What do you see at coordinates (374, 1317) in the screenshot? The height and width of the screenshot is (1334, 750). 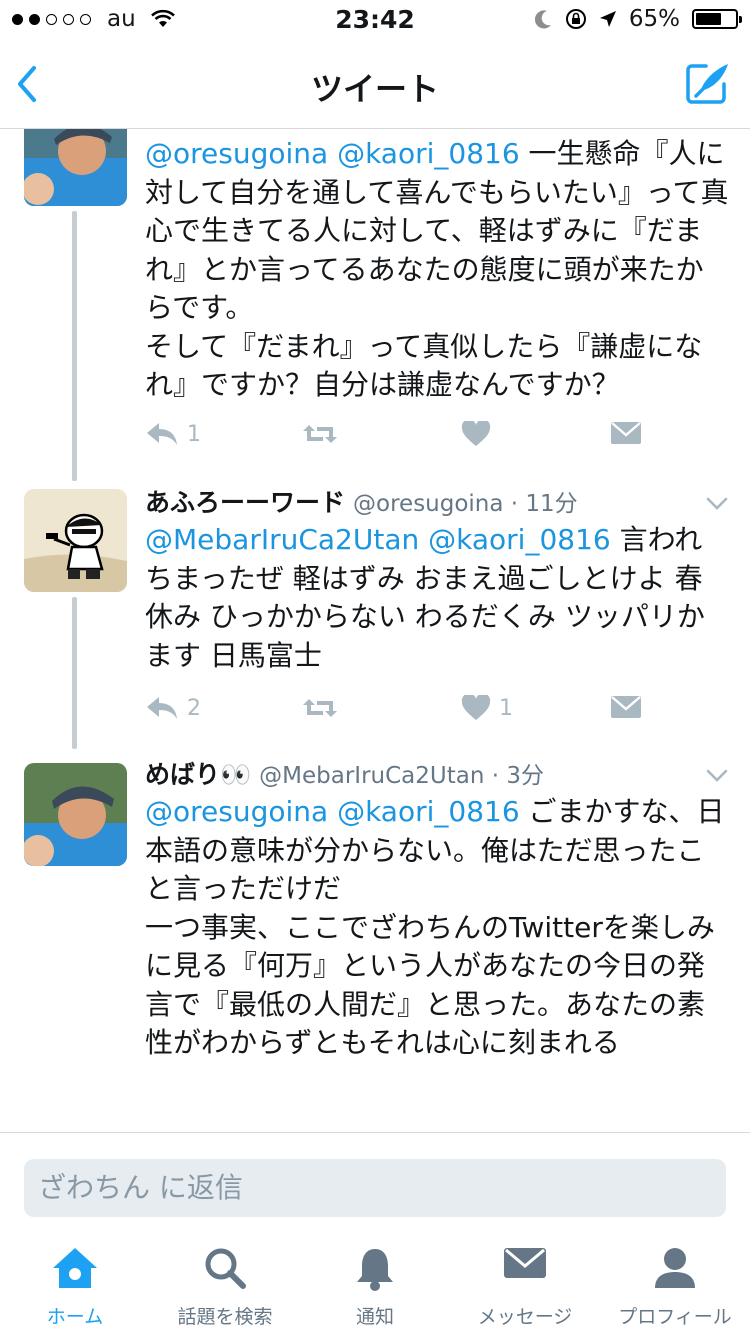 I see `tab-label: 通知` at bounding box center [374, 1317].